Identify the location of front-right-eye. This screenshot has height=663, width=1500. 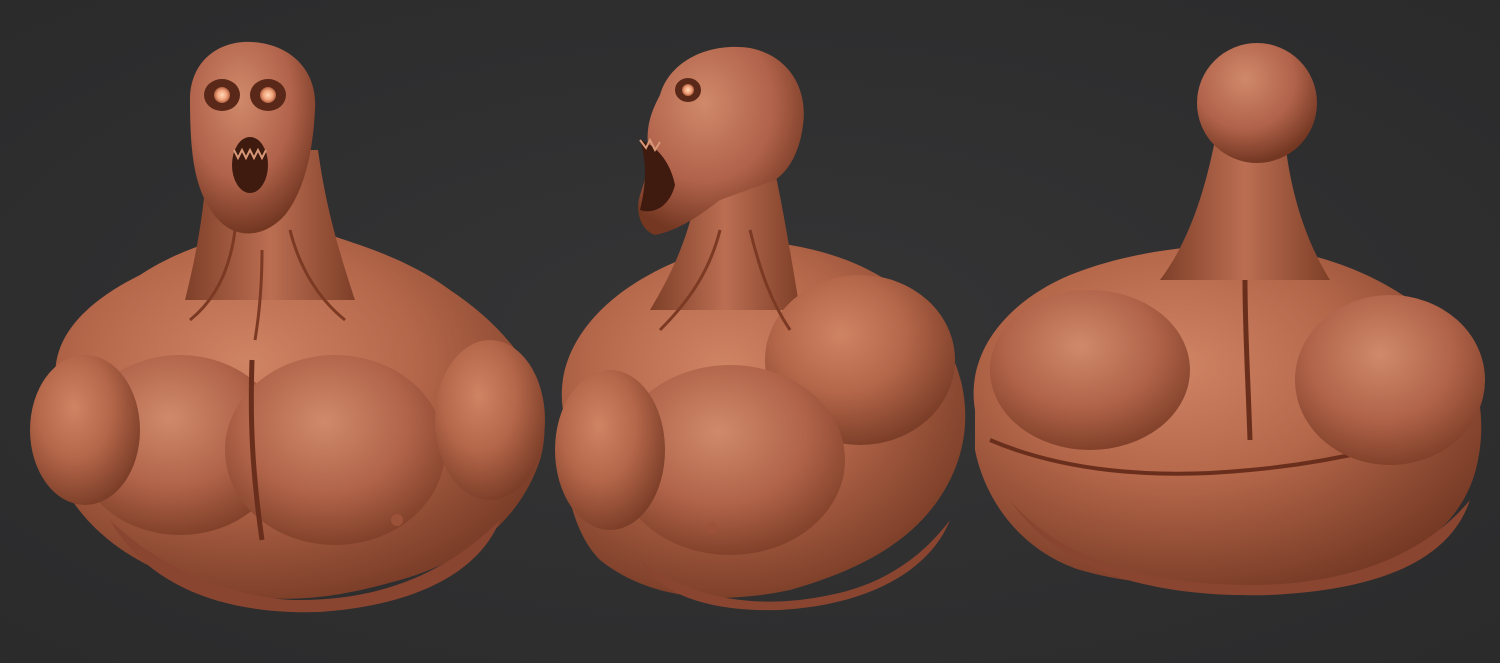
(268, 95).